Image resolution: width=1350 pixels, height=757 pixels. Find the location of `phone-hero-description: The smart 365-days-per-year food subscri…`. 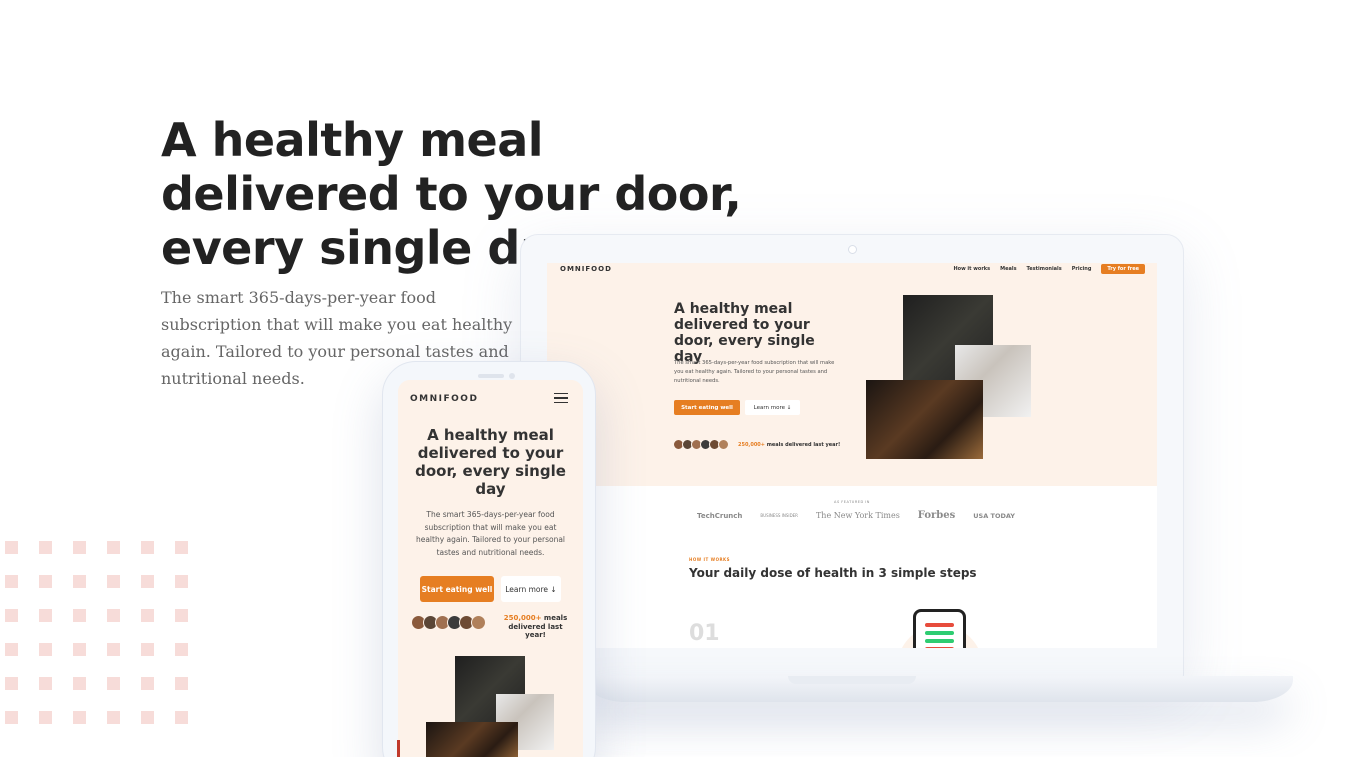

phone-hero-description: The smart 365-days-per-year food subscri… is located at coordinates (490, 533).